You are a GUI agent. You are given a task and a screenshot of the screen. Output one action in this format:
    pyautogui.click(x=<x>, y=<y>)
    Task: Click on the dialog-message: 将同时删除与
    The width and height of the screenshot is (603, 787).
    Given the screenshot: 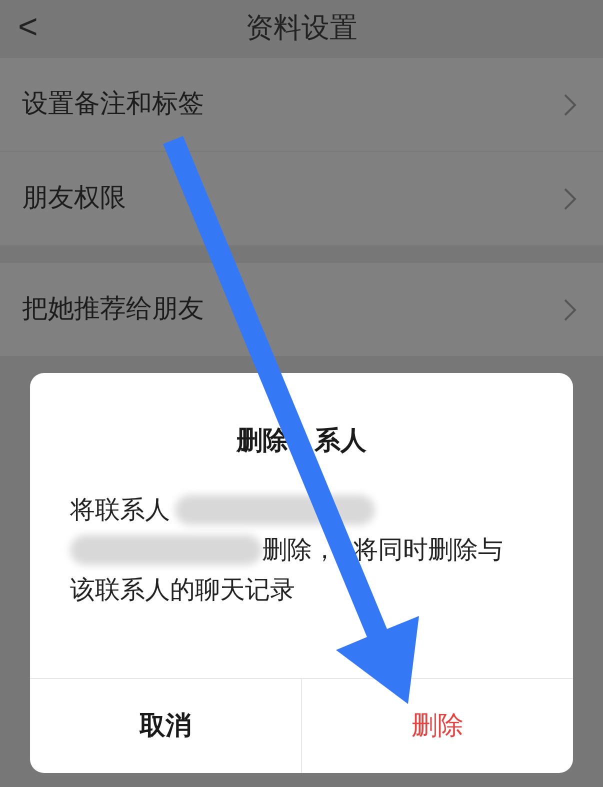 What is the action you would take?
    pyautogui.click(x=428, y=550)
    